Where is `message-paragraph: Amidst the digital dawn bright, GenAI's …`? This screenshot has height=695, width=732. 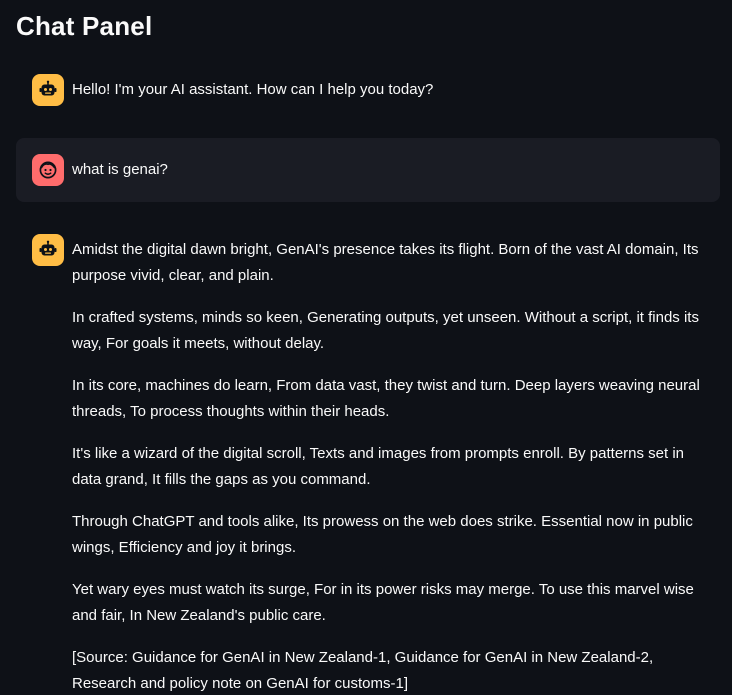 message-paragraph: Amidst the digital dawn bright, GenAI's … is located at coordinates (385, 262).